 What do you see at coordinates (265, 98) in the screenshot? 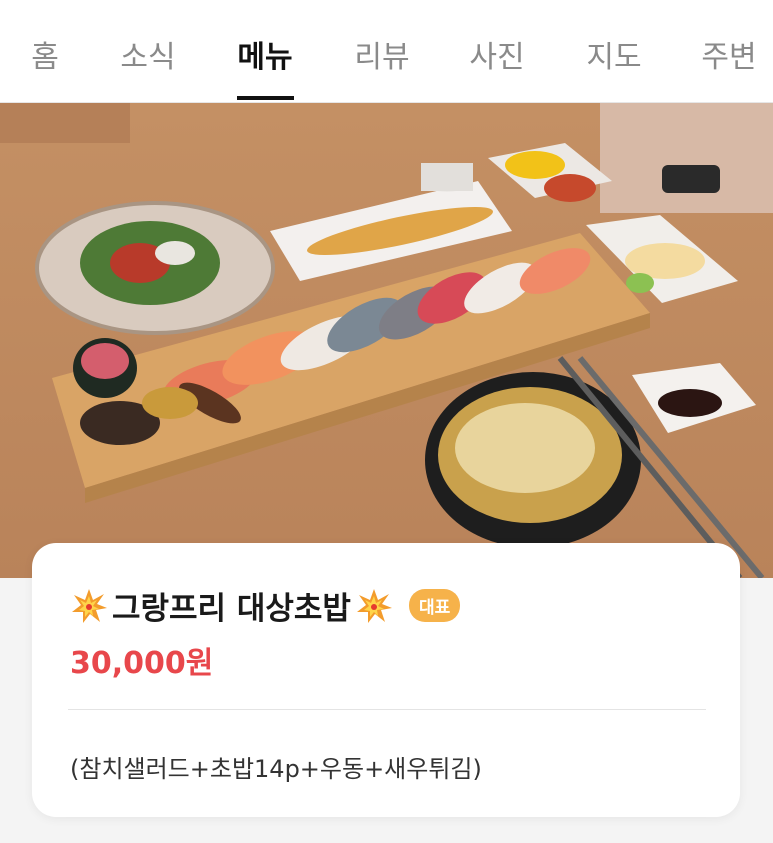
I see `active-tab-indicator` at bounding box center [265, 98].